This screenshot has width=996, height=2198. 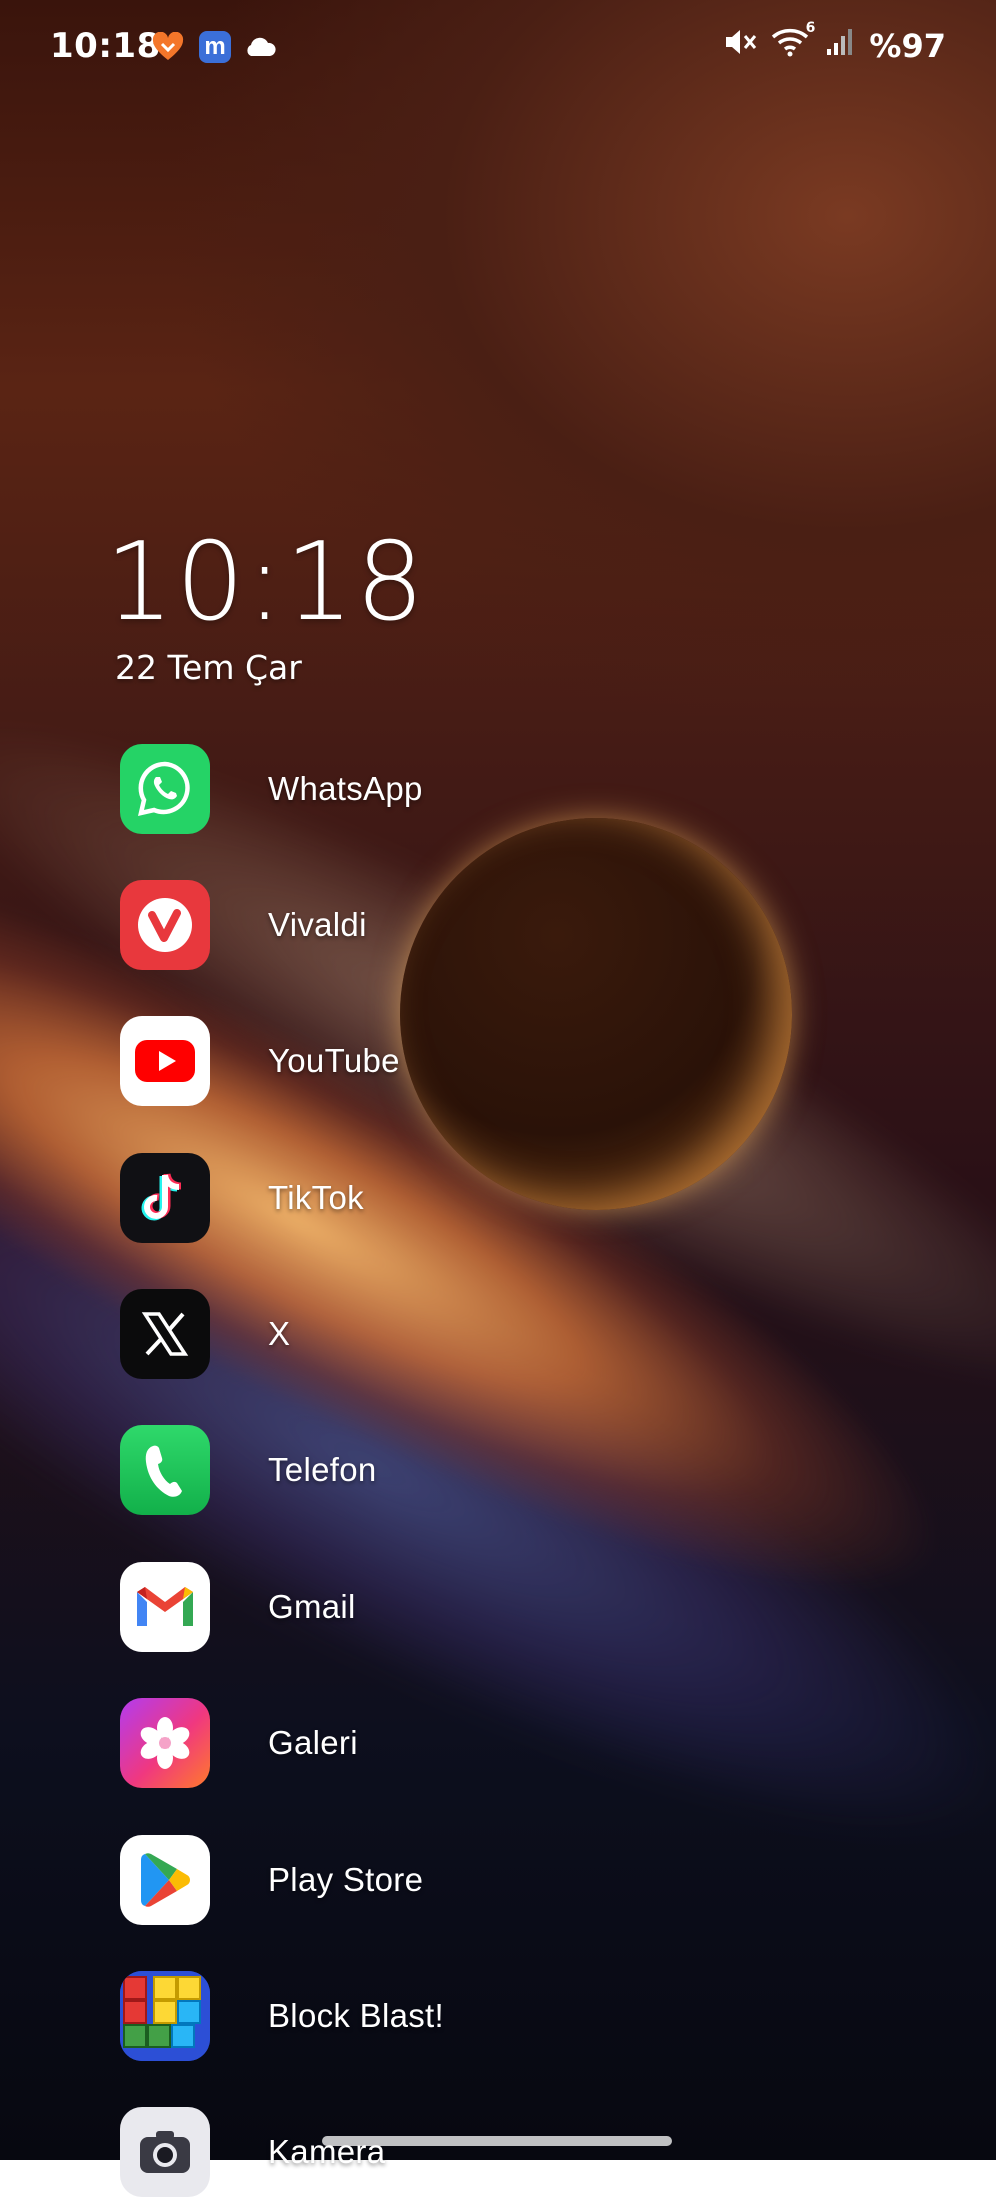 What do you see at coordinates (165, 2016) in the screenshot?
I see `block-blast-icon` at bounding box center [165, 2016].